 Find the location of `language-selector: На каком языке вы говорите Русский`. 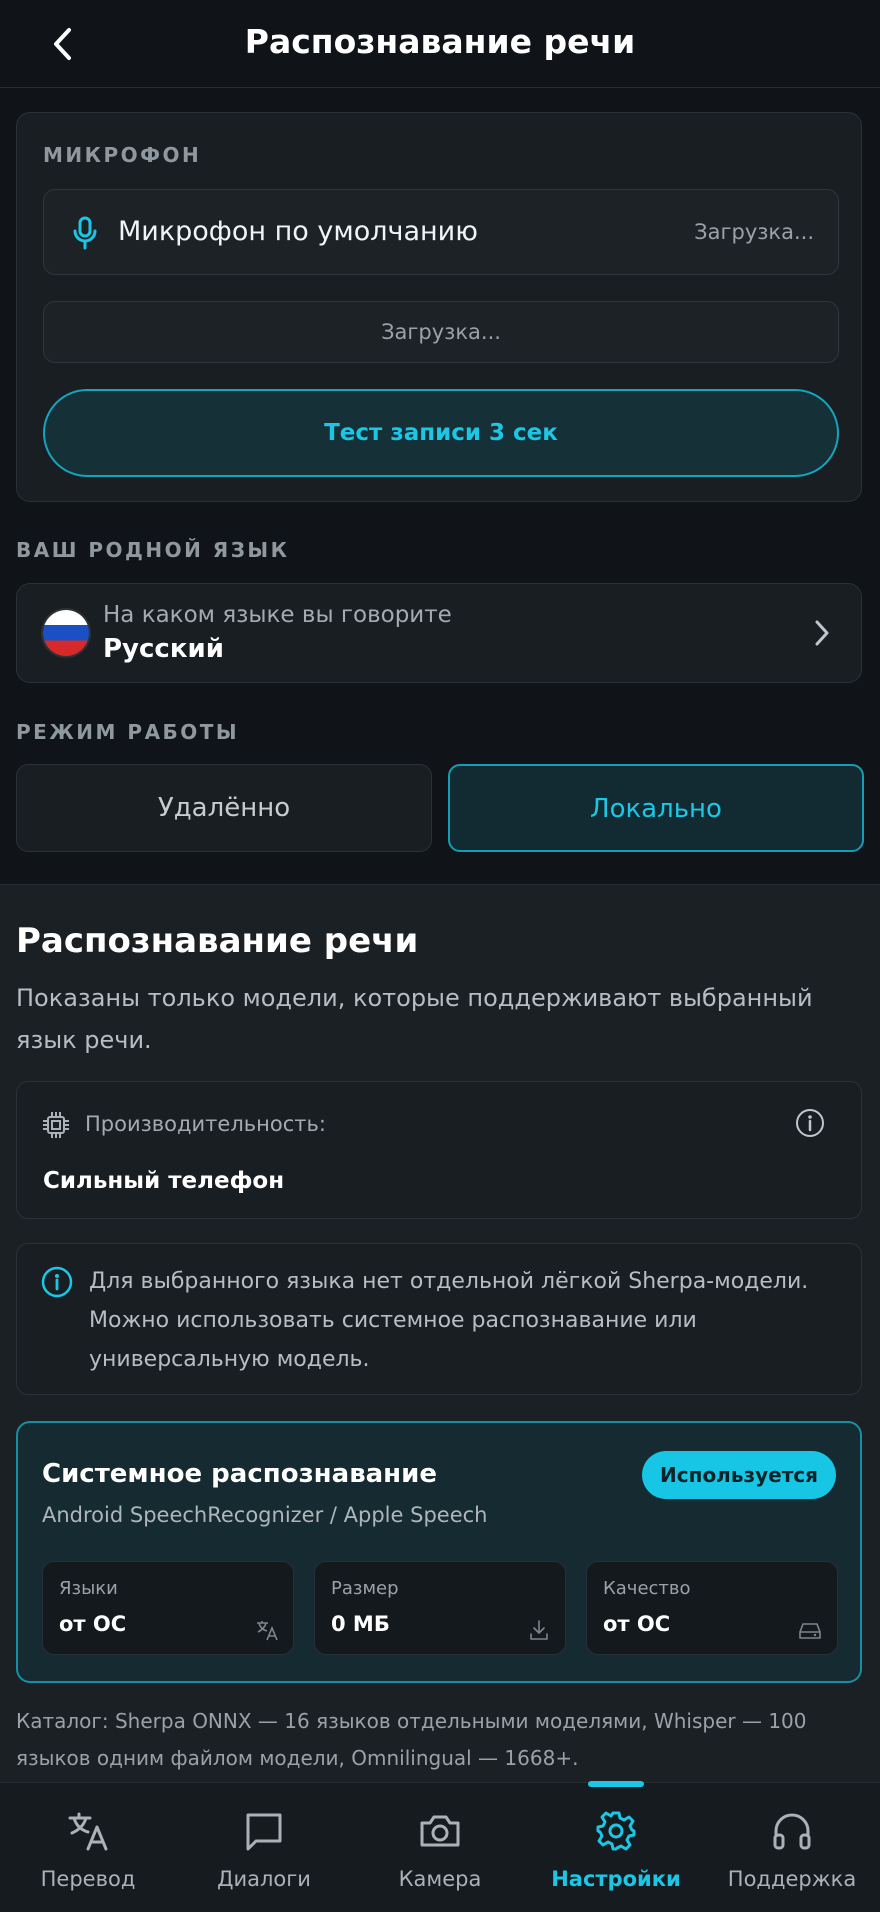

language-selector: На каком языке вы говорите Русский is located at coordinates (439, 633).